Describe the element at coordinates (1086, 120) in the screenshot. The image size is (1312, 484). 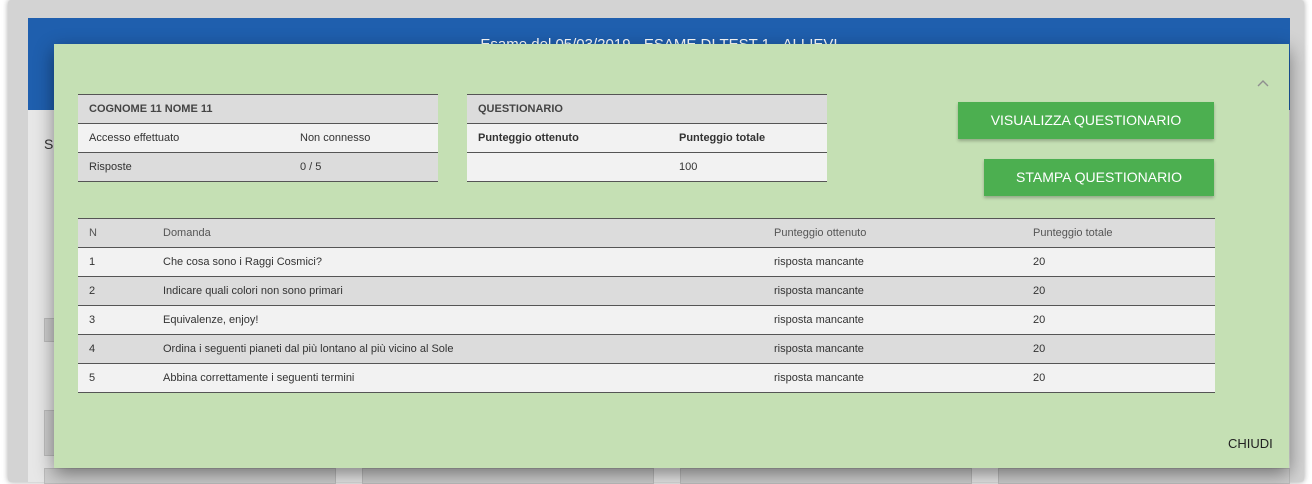
I see `view-questionnaire-button: VISUALIZZA QUESTIONARIO` at that location.